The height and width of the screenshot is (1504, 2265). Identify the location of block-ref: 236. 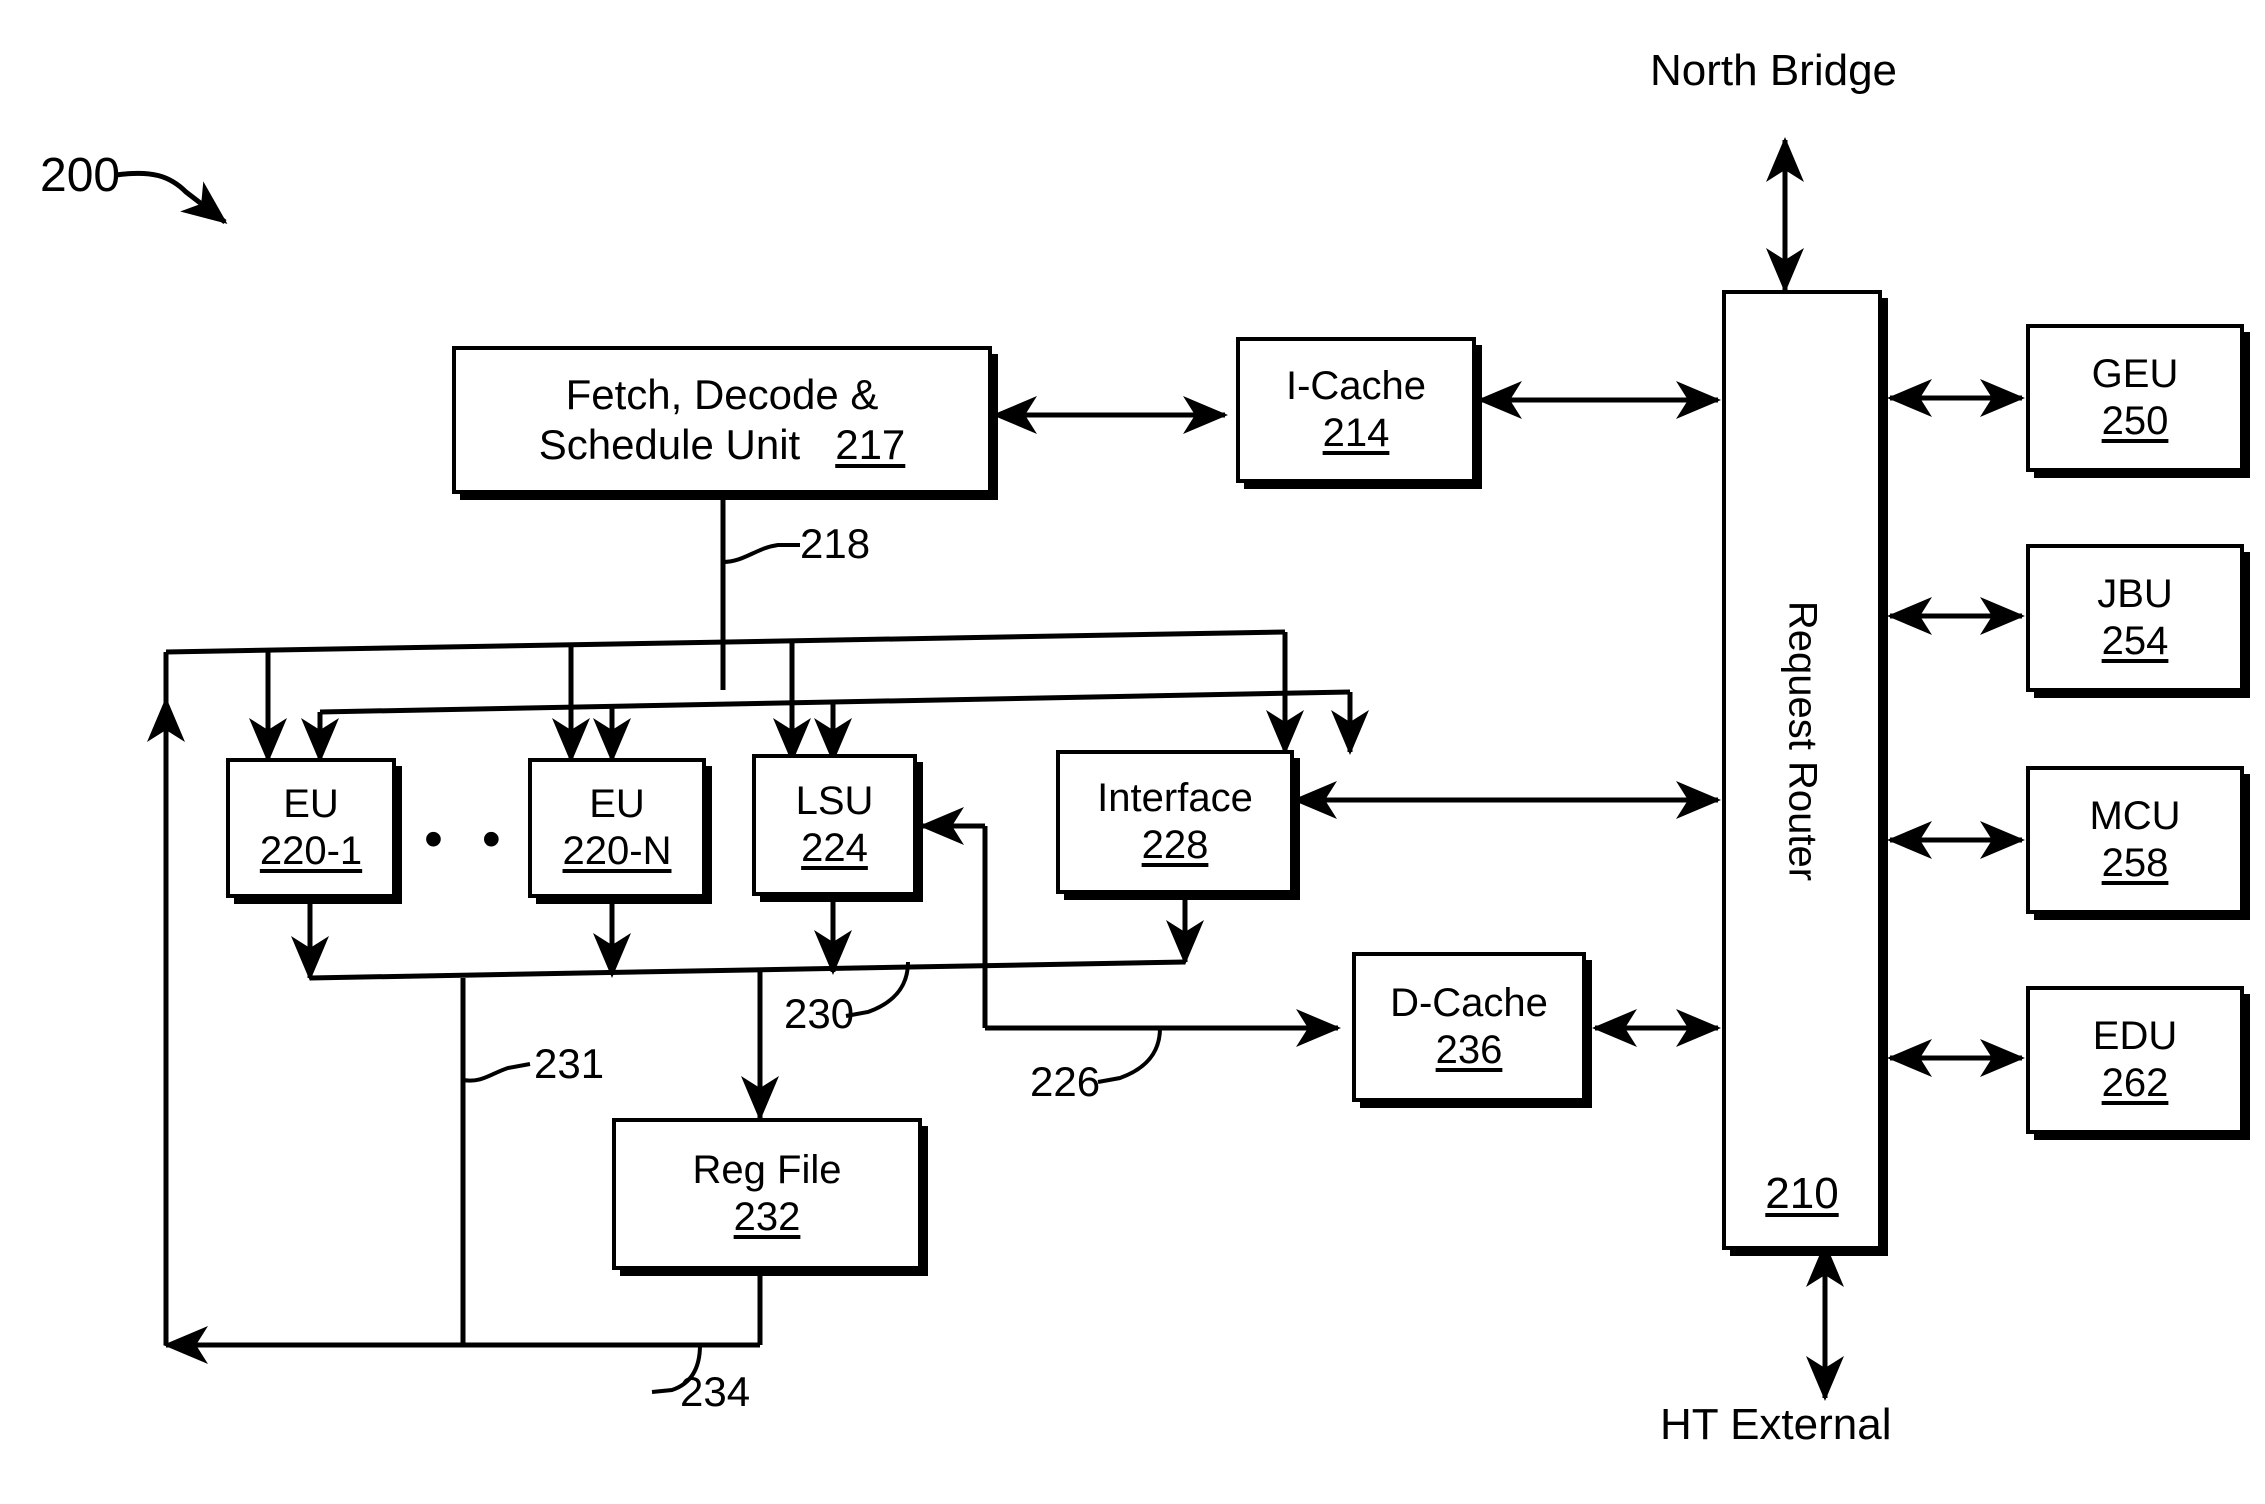
(1469, 1050).